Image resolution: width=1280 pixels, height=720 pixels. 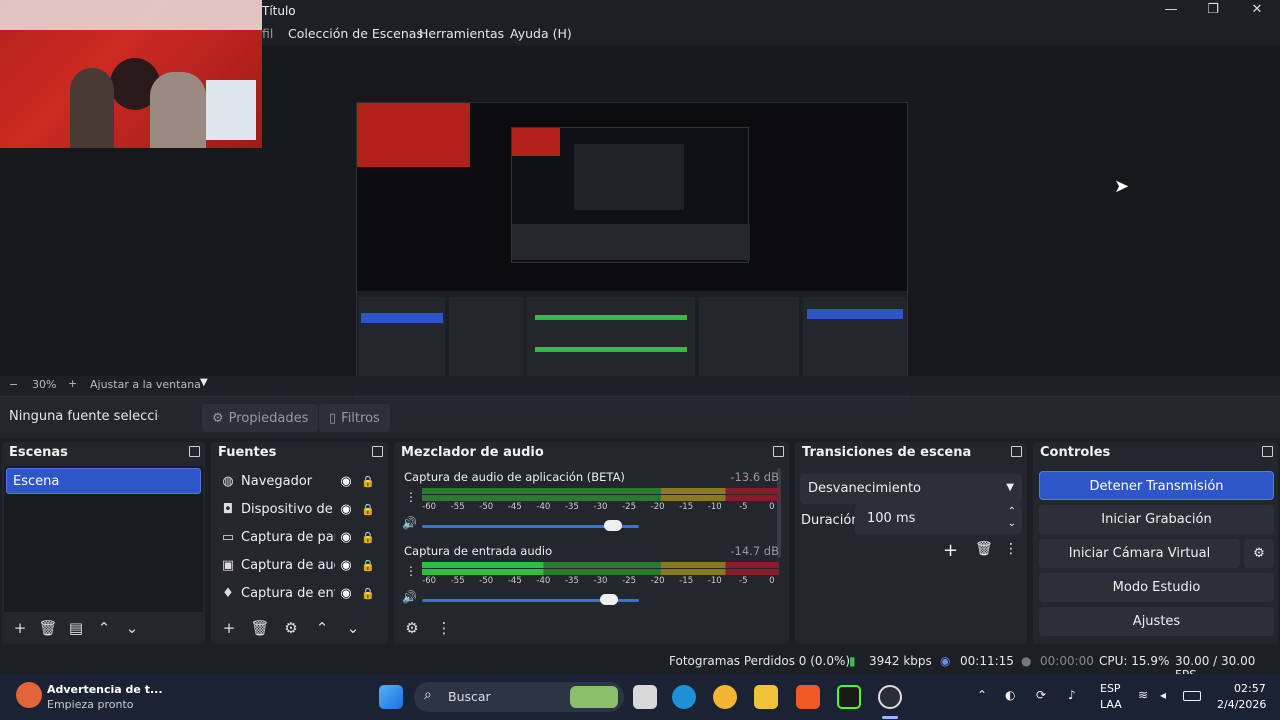 What do you see at coordinates (260, 418) in the screenshot?
I see `properties-button: ⚙ Propiedades` at bounding box center [260, 418].